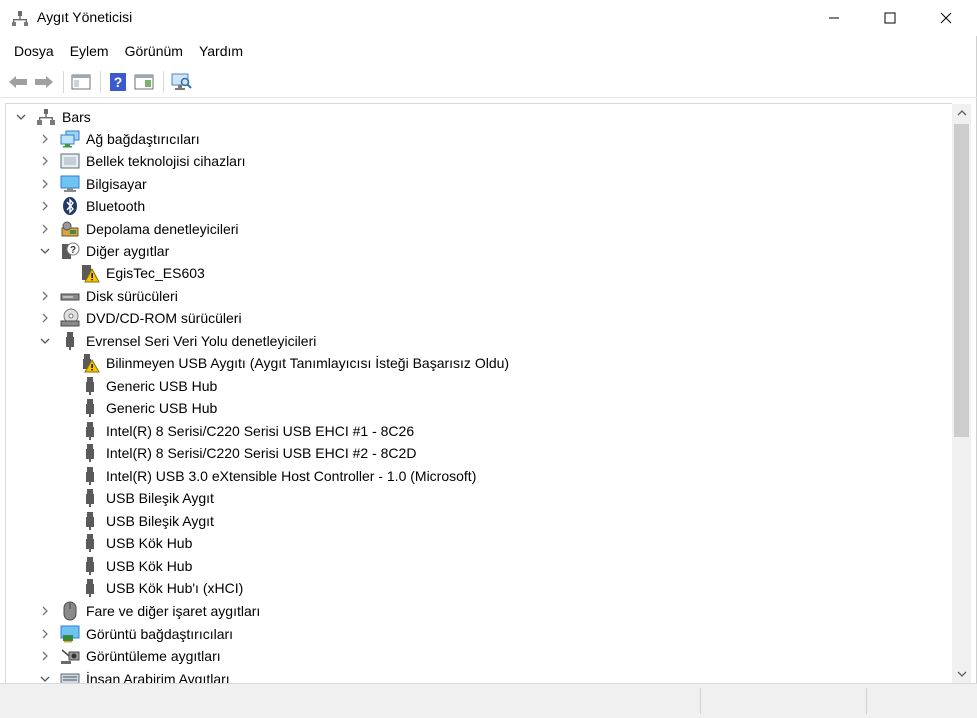 This screenshot has width=977, height=718. I want to click on bluetooth-icon, so click(70, 206).